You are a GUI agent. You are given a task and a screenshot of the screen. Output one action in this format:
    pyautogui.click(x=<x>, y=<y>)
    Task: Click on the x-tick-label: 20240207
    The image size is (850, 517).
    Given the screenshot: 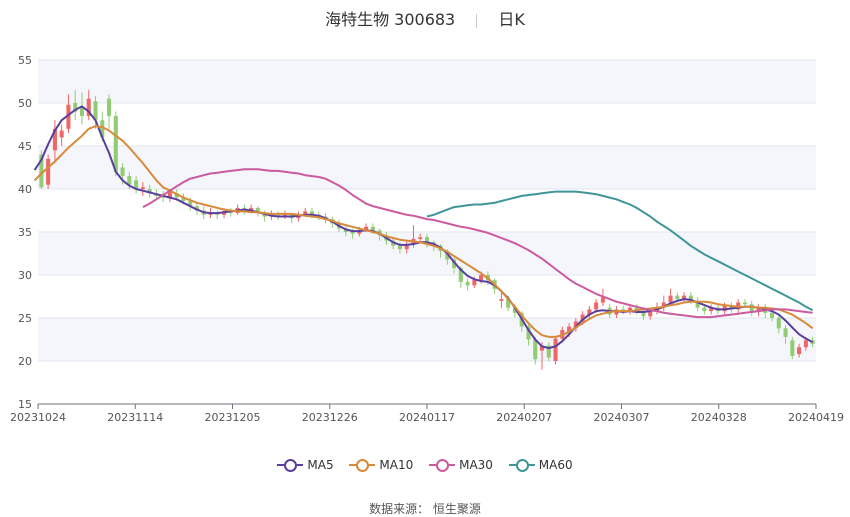 What is the action you would take?
    pyautogui.click(x=524, y=417)
    